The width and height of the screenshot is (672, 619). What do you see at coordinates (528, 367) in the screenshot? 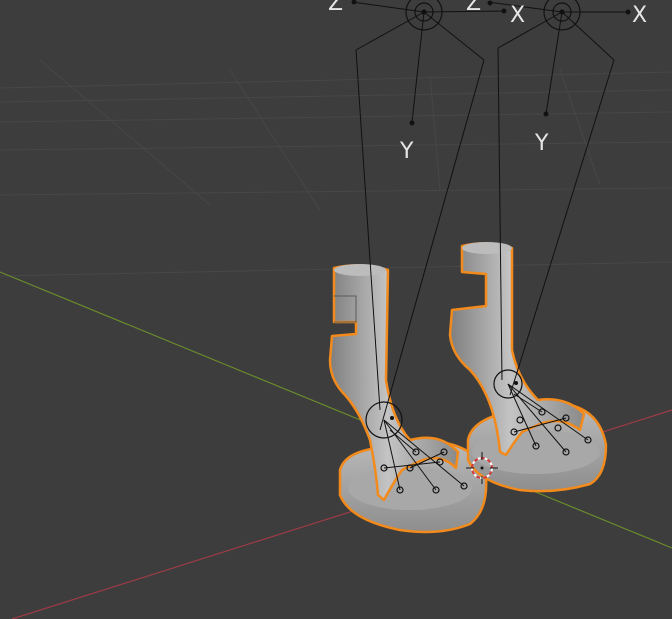
I see `boot-right` at bounding box center [528, 367].